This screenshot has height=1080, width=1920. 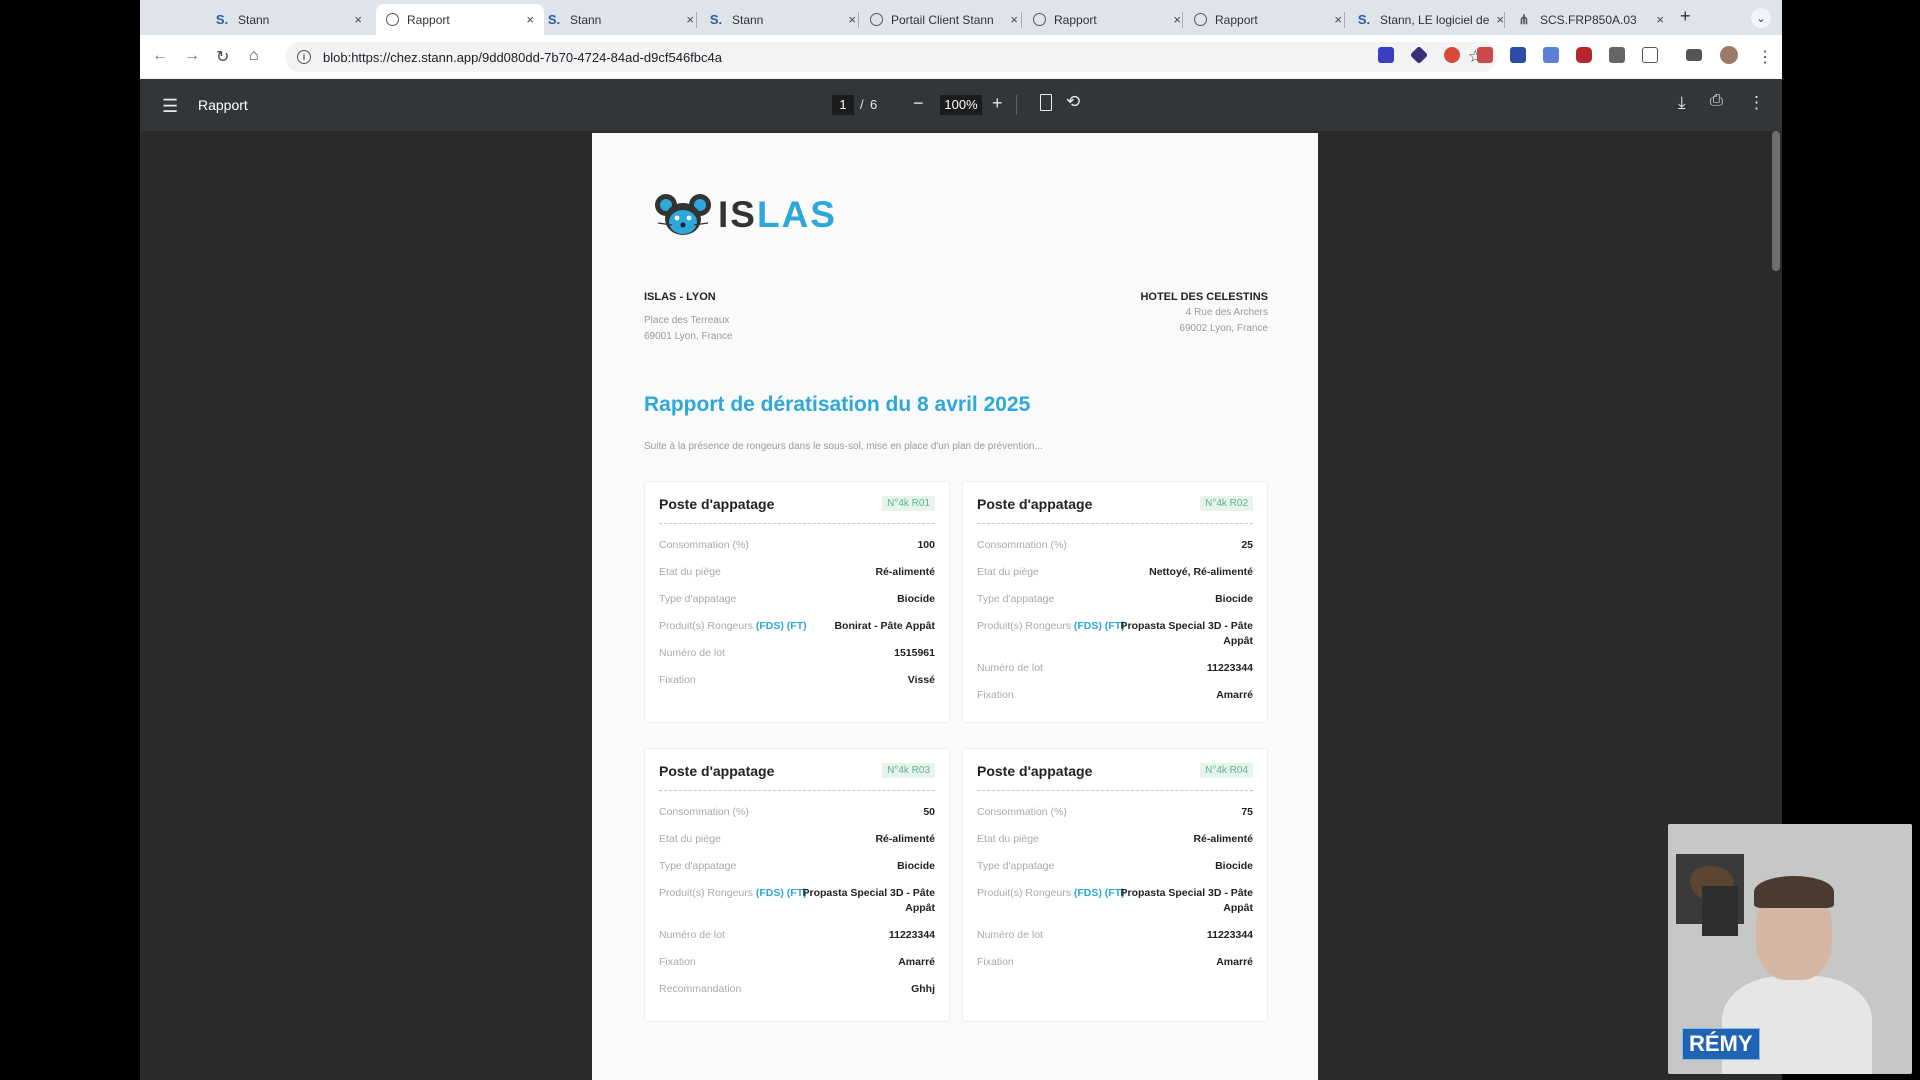 I want to click on zoom-out-icon: −, so click(x=918, y=103).